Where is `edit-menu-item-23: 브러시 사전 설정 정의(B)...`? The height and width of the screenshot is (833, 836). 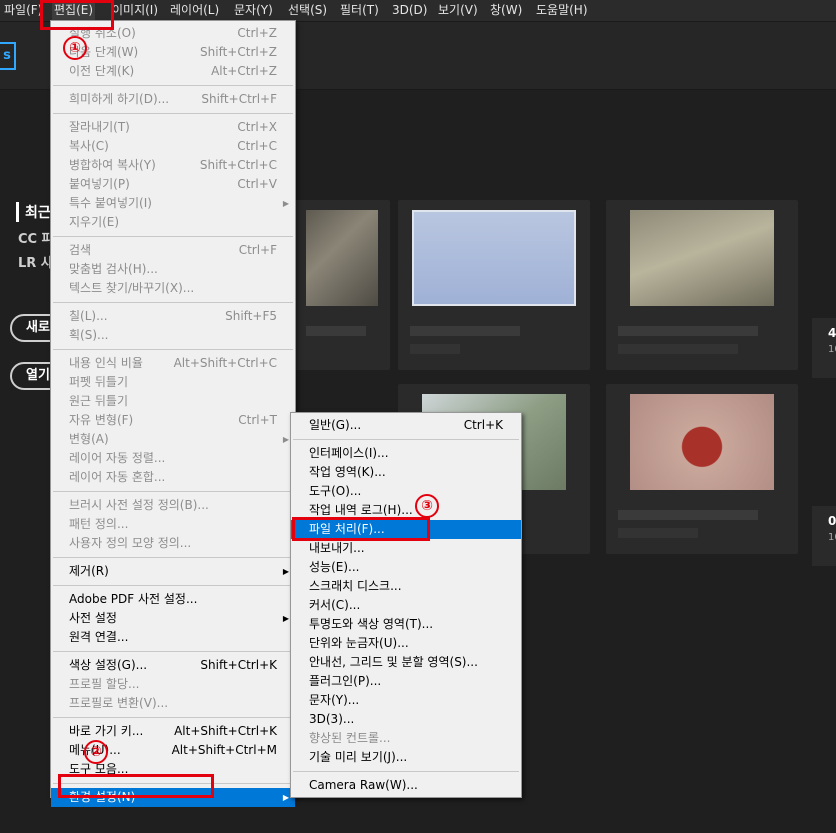 edit-menu-item-23: 브러시 사전 설정 정의(B)... is located at coordinates (173, 505).